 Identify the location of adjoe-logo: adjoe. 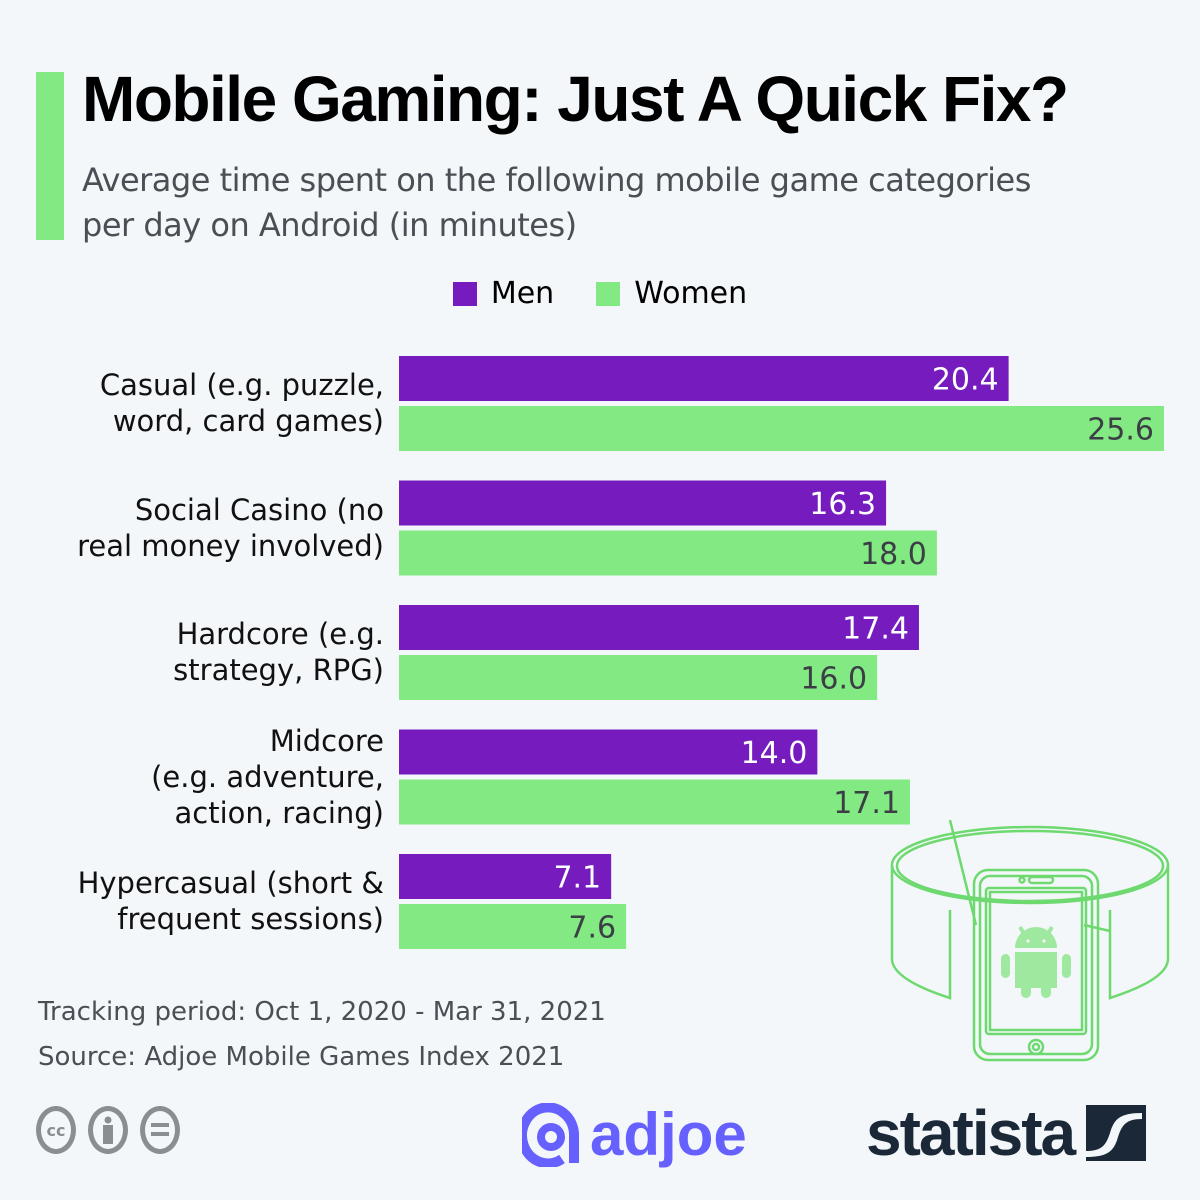
(634, 1134).